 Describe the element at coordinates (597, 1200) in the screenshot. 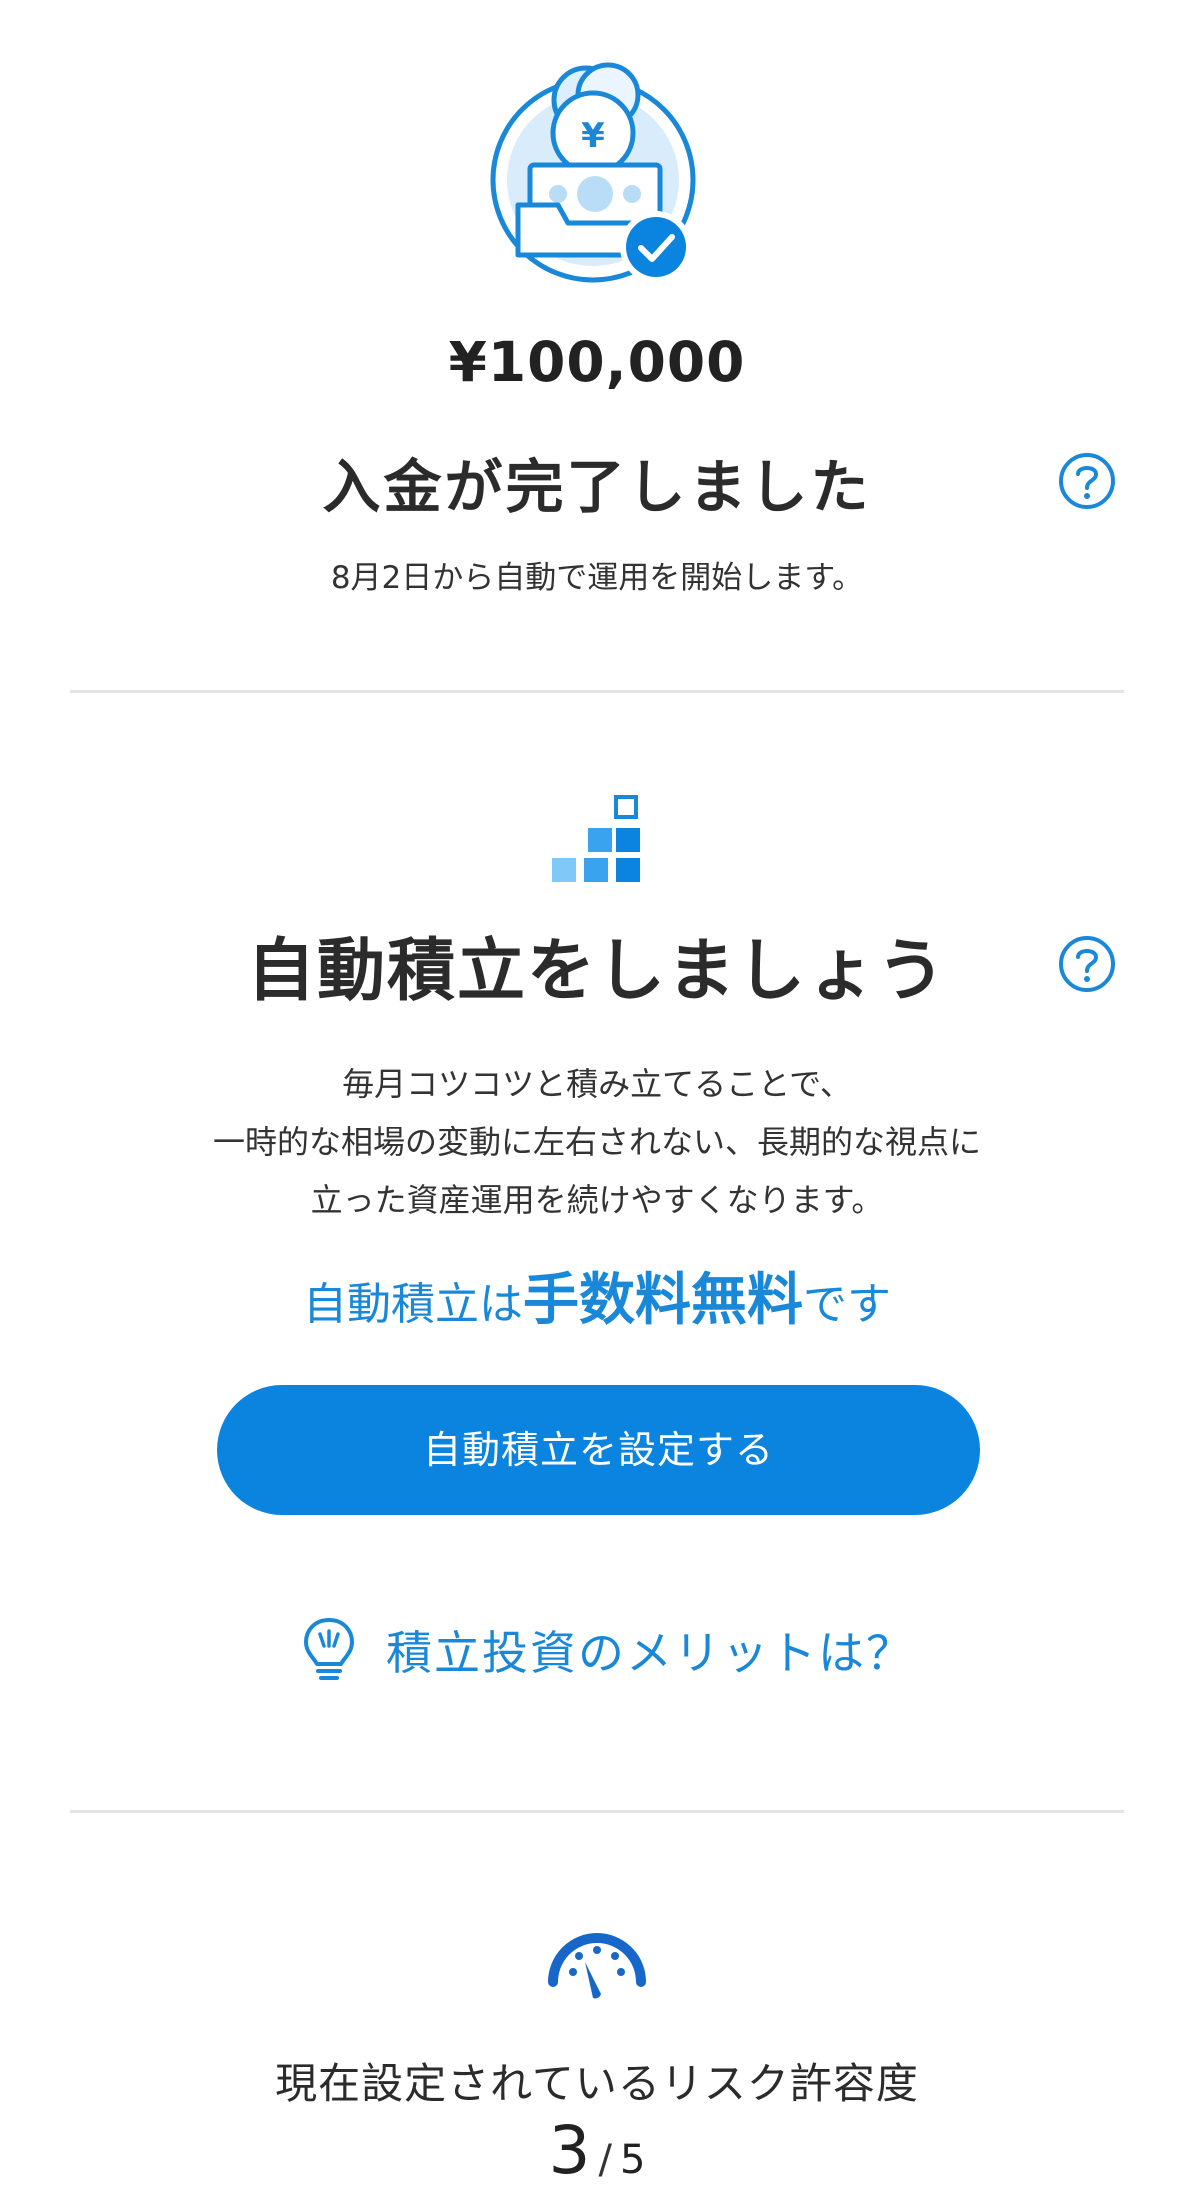

I see `description-line: 立った資産運用を続けやすくなります。` at that location.